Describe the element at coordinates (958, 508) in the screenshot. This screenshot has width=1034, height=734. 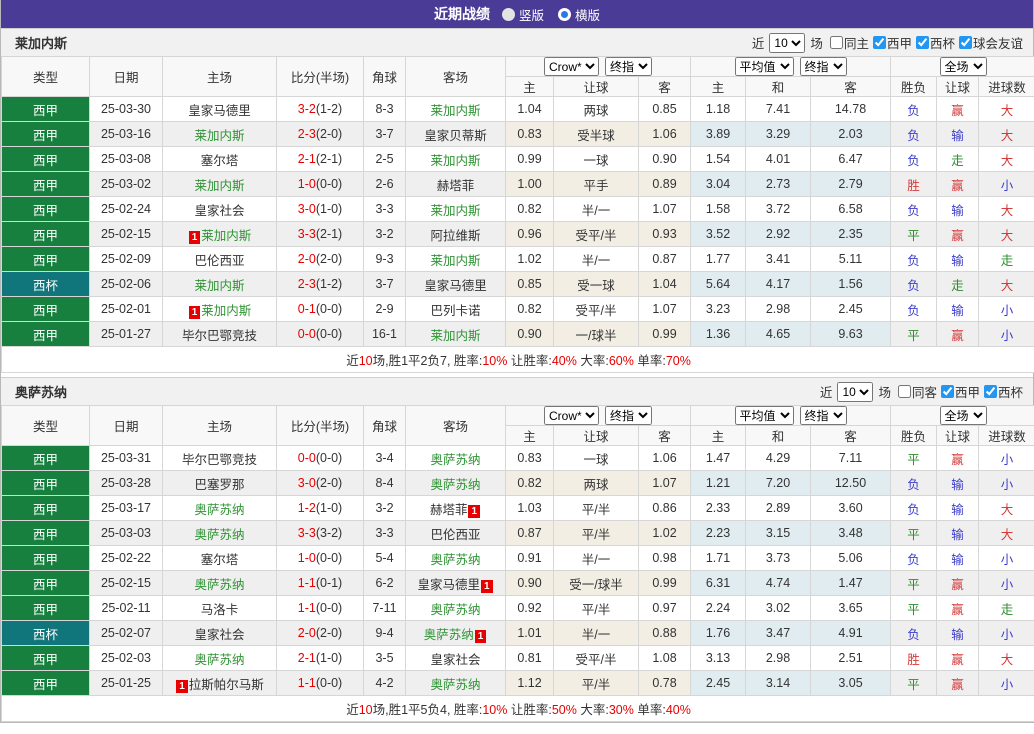
I see `result-handicap-cell: 输` at that location.